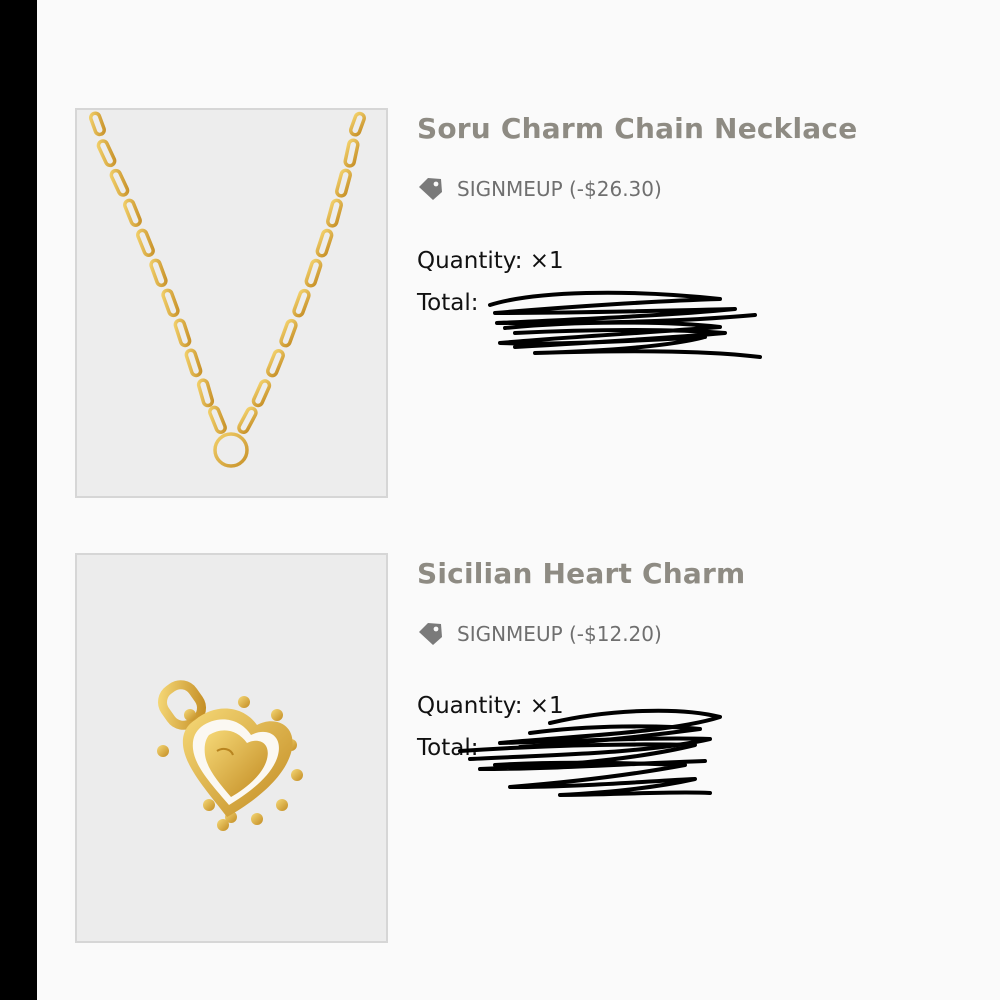 The image size is (1000, 1000). What do you see at coordinates (559, 189) in the screenshot?
I see `discount-label: SIGNMEUP (-$26.30)` at bounding box center [559, 189].